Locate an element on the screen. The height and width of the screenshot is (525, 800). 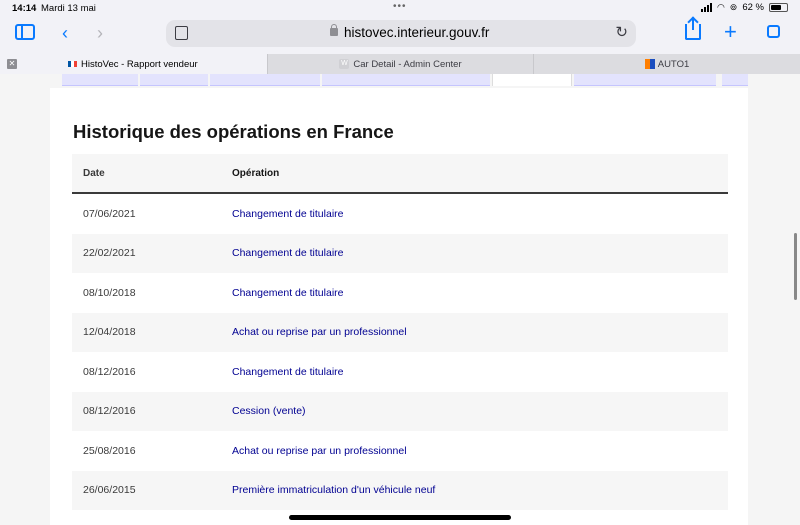
status-bar: 14:14 Mardi 13 mai ••• ◠ ⊚ 62 % is located at coordinates (400, 8).